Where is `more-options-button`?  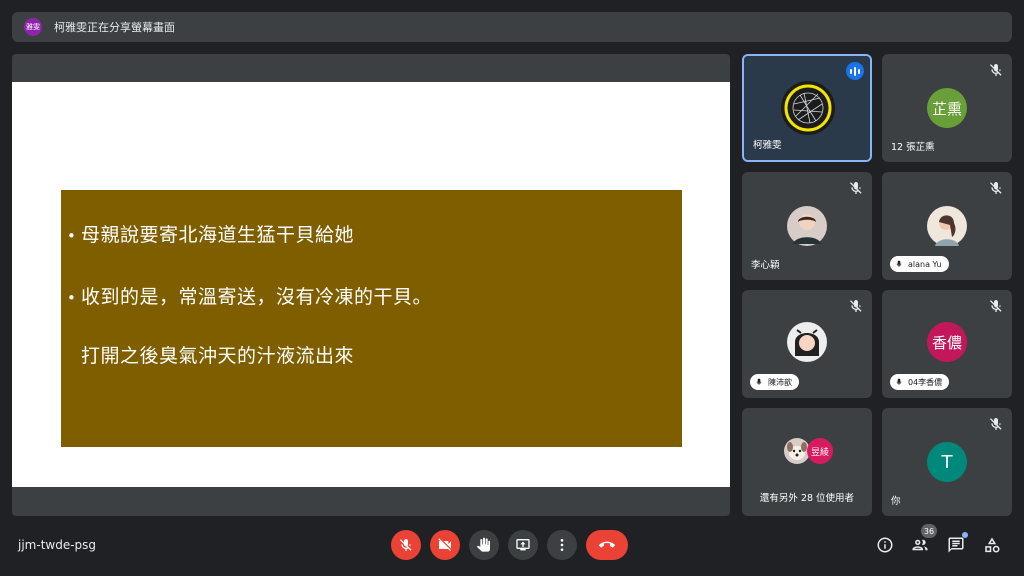
more-options-button is located at coordinates (562, 545).